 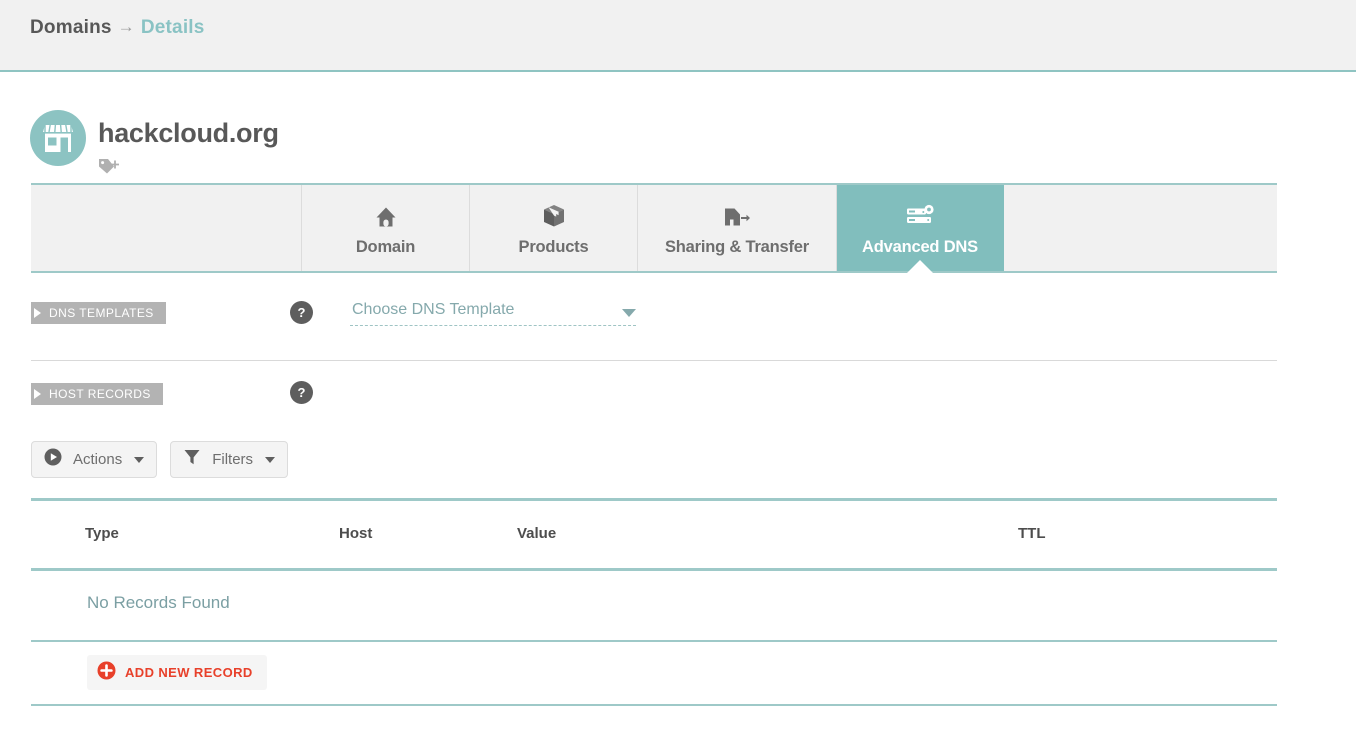 What do you see at coordinates (158, 602) in the screenshot?
I see `no-records-message: No Records Found` at bounding box center [158, 602].